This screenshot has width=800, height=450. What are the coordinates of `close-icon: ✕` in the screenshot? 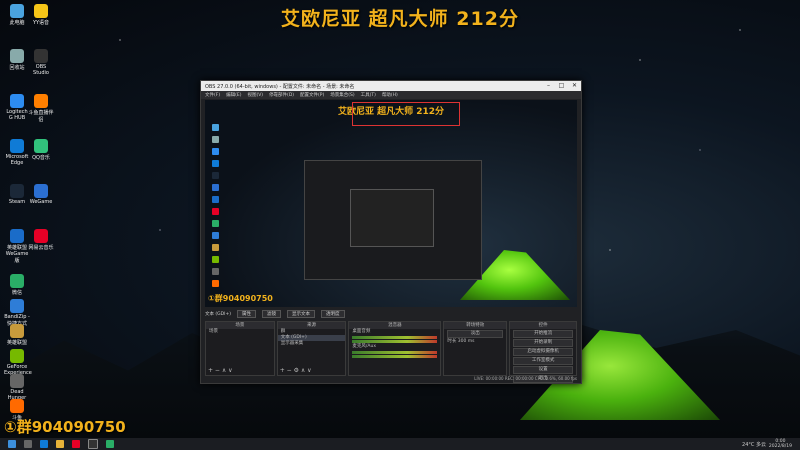 It's located at (574, 86).